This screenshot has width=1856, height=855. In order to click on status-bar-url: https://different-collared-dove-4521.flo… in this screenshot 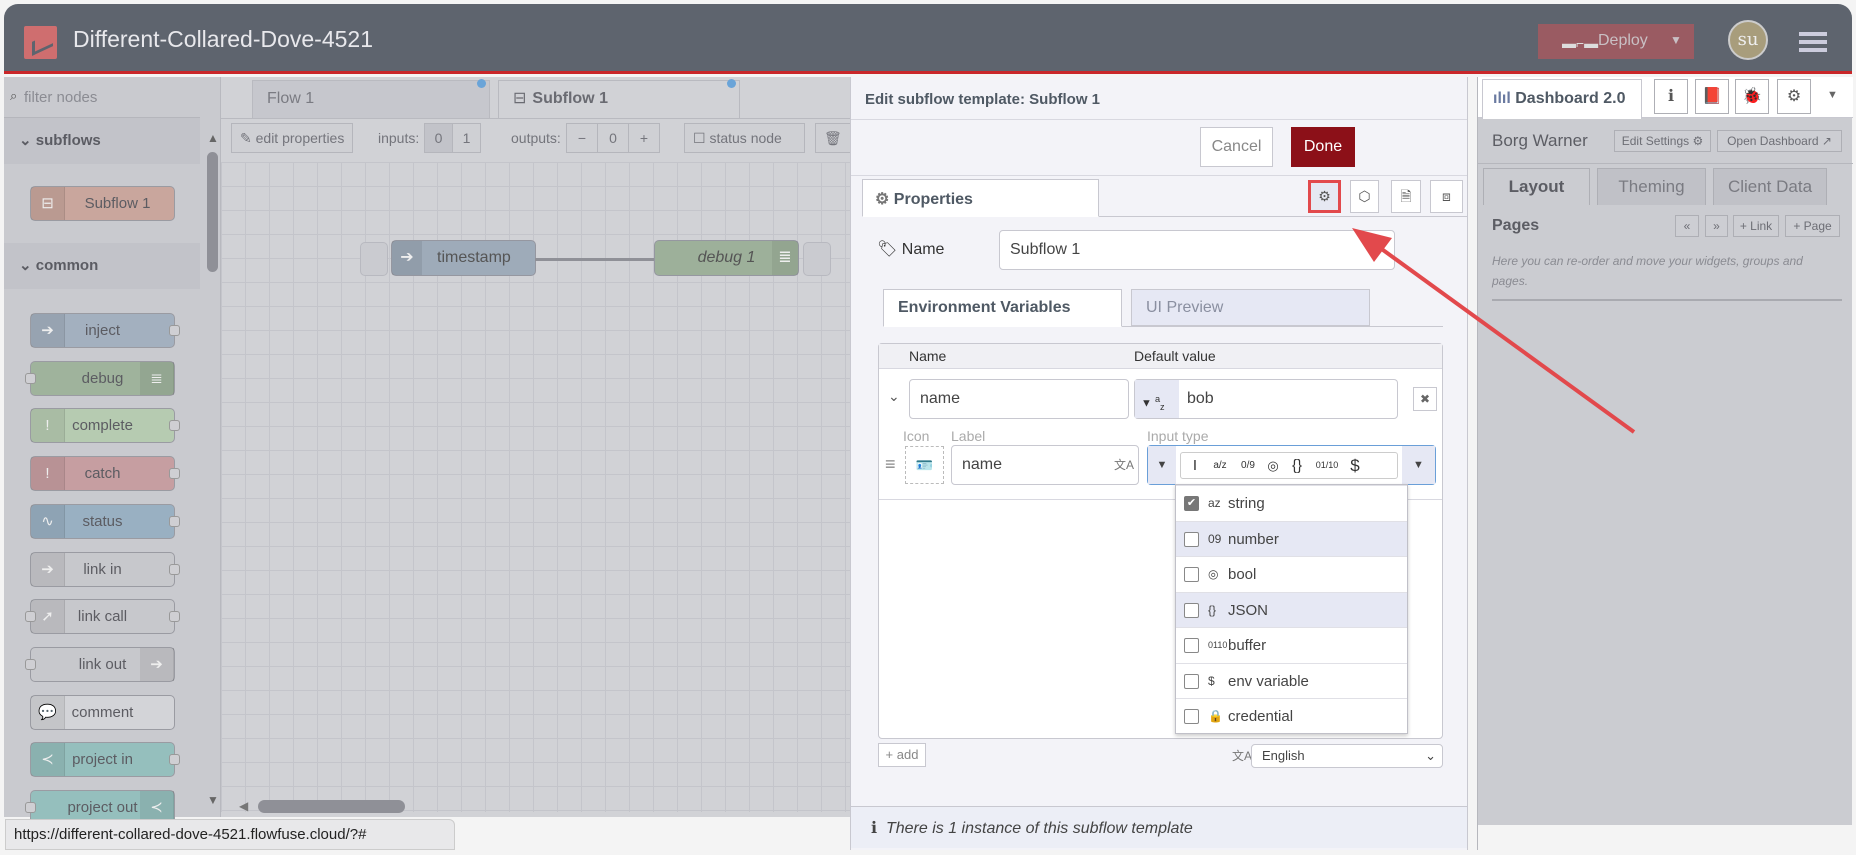, I will do `click(230, 834)`.